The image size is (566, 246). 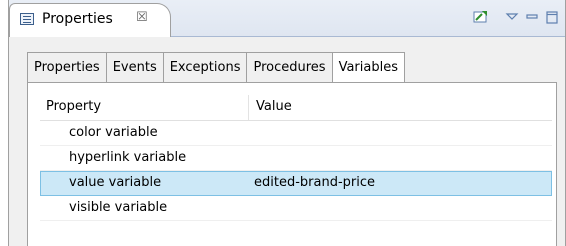 What do you see at coordinates (482, 17) in the screenshot?
I see `pin-icon` at bounding box center [482, 17].